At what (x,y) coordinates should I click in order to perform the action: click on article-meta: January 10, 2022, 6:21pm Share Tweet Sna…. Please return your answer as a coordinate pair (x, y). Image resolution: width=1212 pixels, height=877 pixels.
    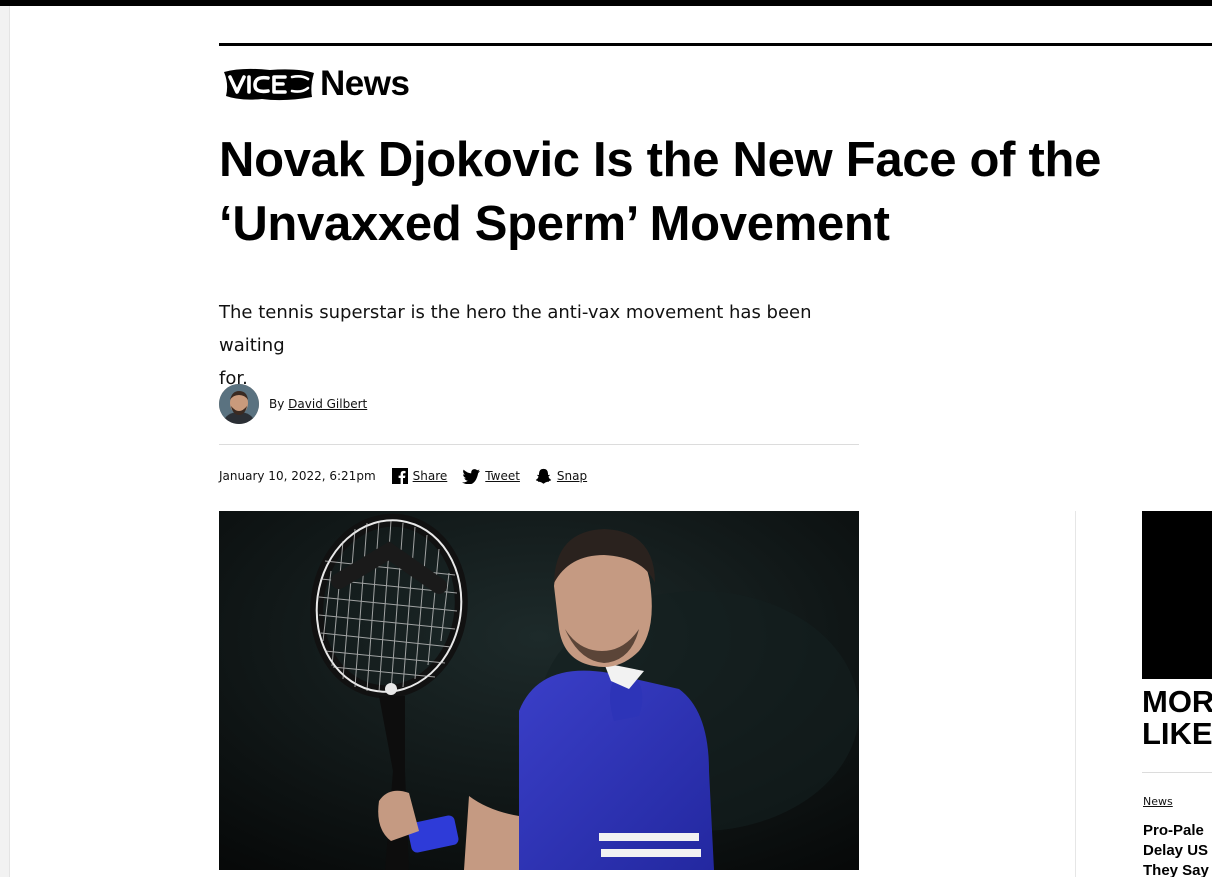
    Looking at the image, I should click on (410, 476).